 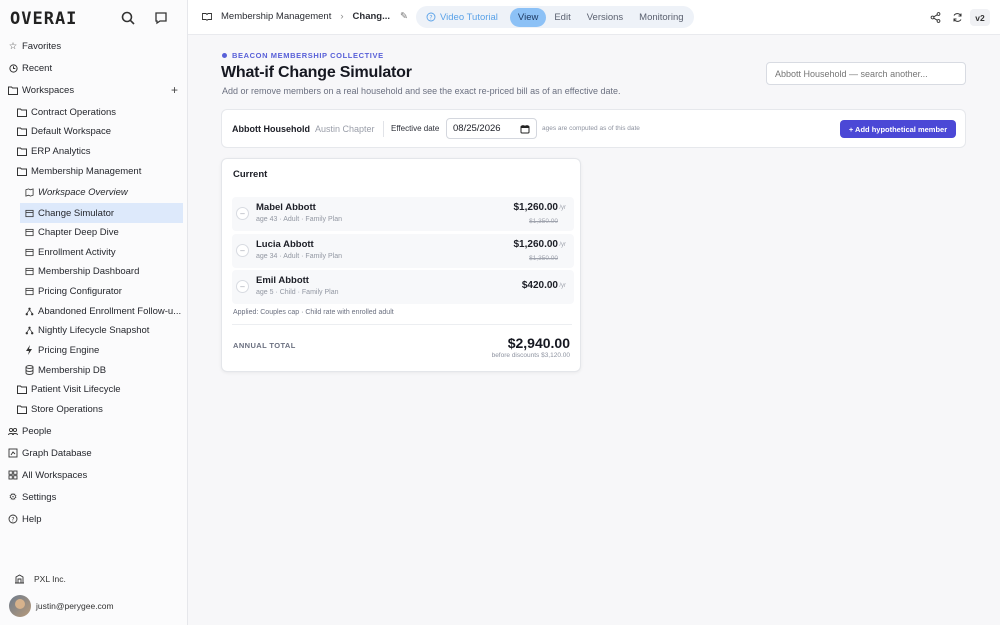 I want to click on tab-edit: Edit, so click(x=562, y=17).